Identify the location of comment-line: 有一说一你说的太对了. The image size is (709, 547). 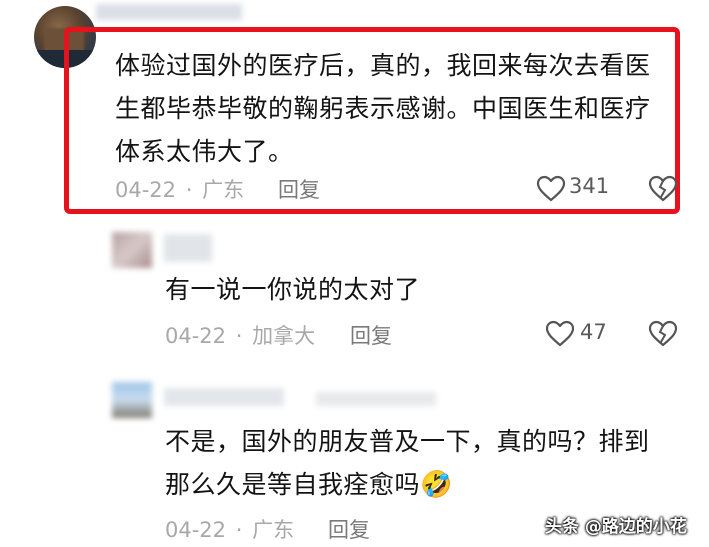
(293, 289).